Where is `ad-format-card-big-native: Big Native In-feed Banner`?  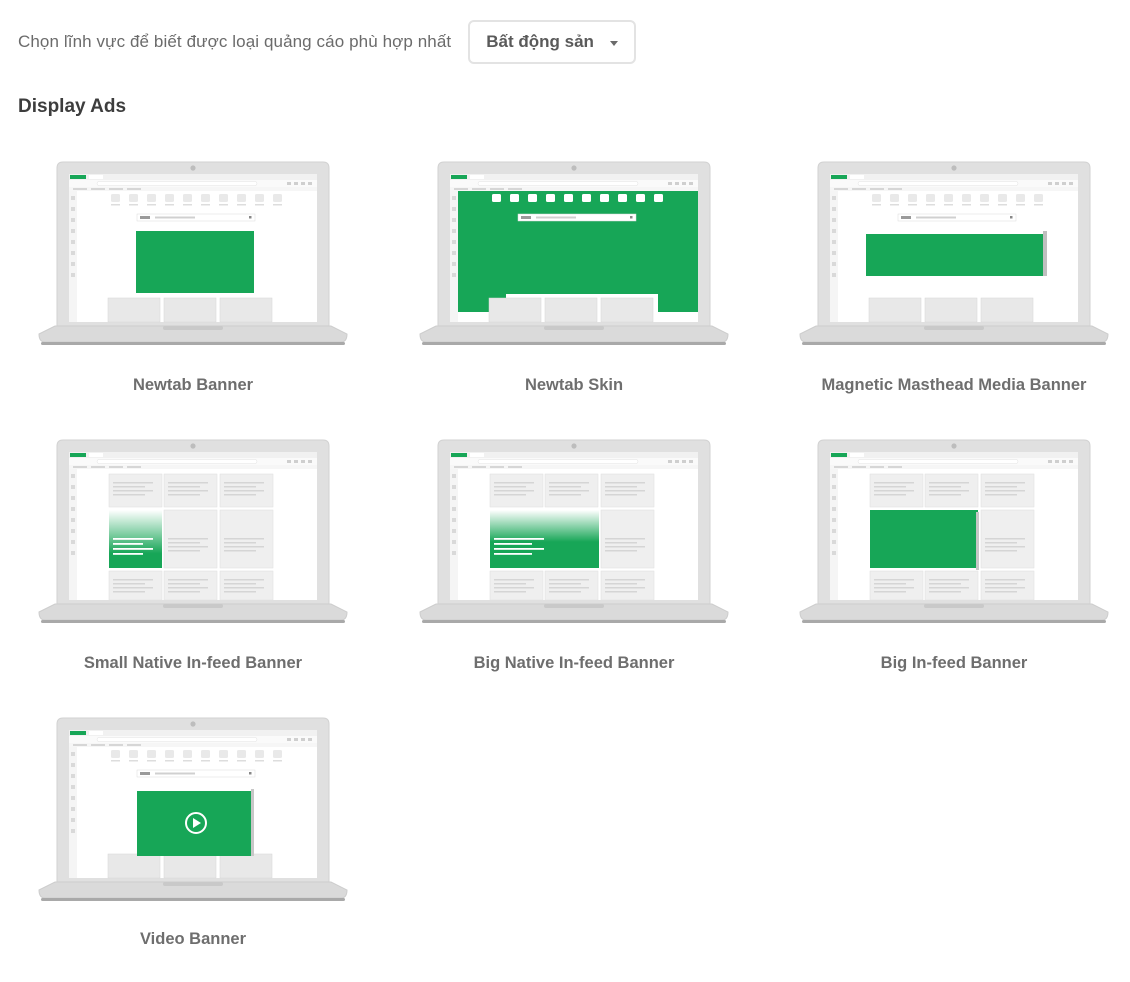
ad-format-card-big-native: Big Native In-feed Banner is located at coordinates (574, 559).